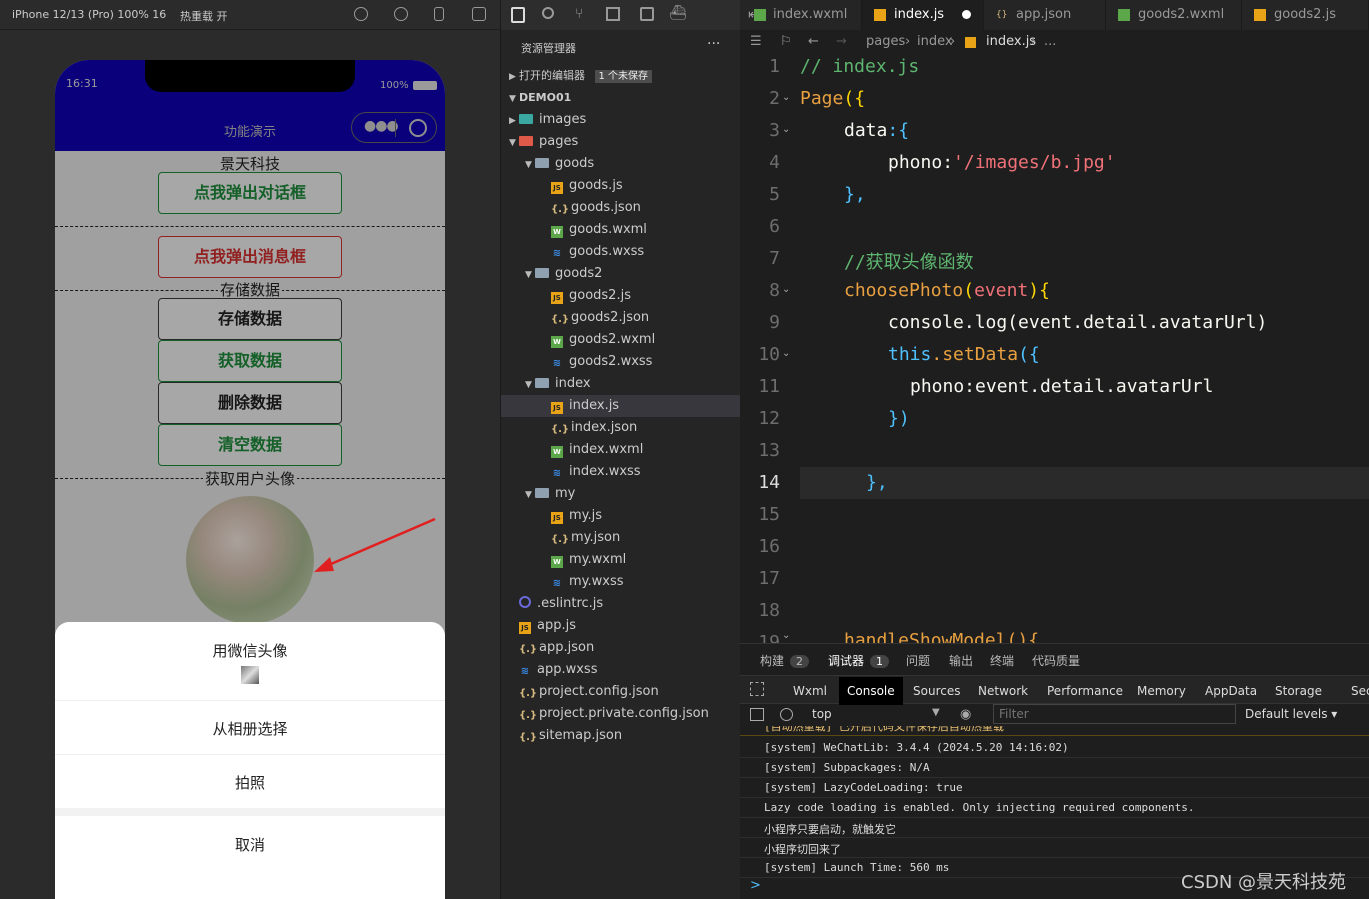 This screenshot has height=899, width=1369. Describe the element at coordinates (621, 208) in the screenshot. I see `file-tree-item: {.} goods.json` at that location.